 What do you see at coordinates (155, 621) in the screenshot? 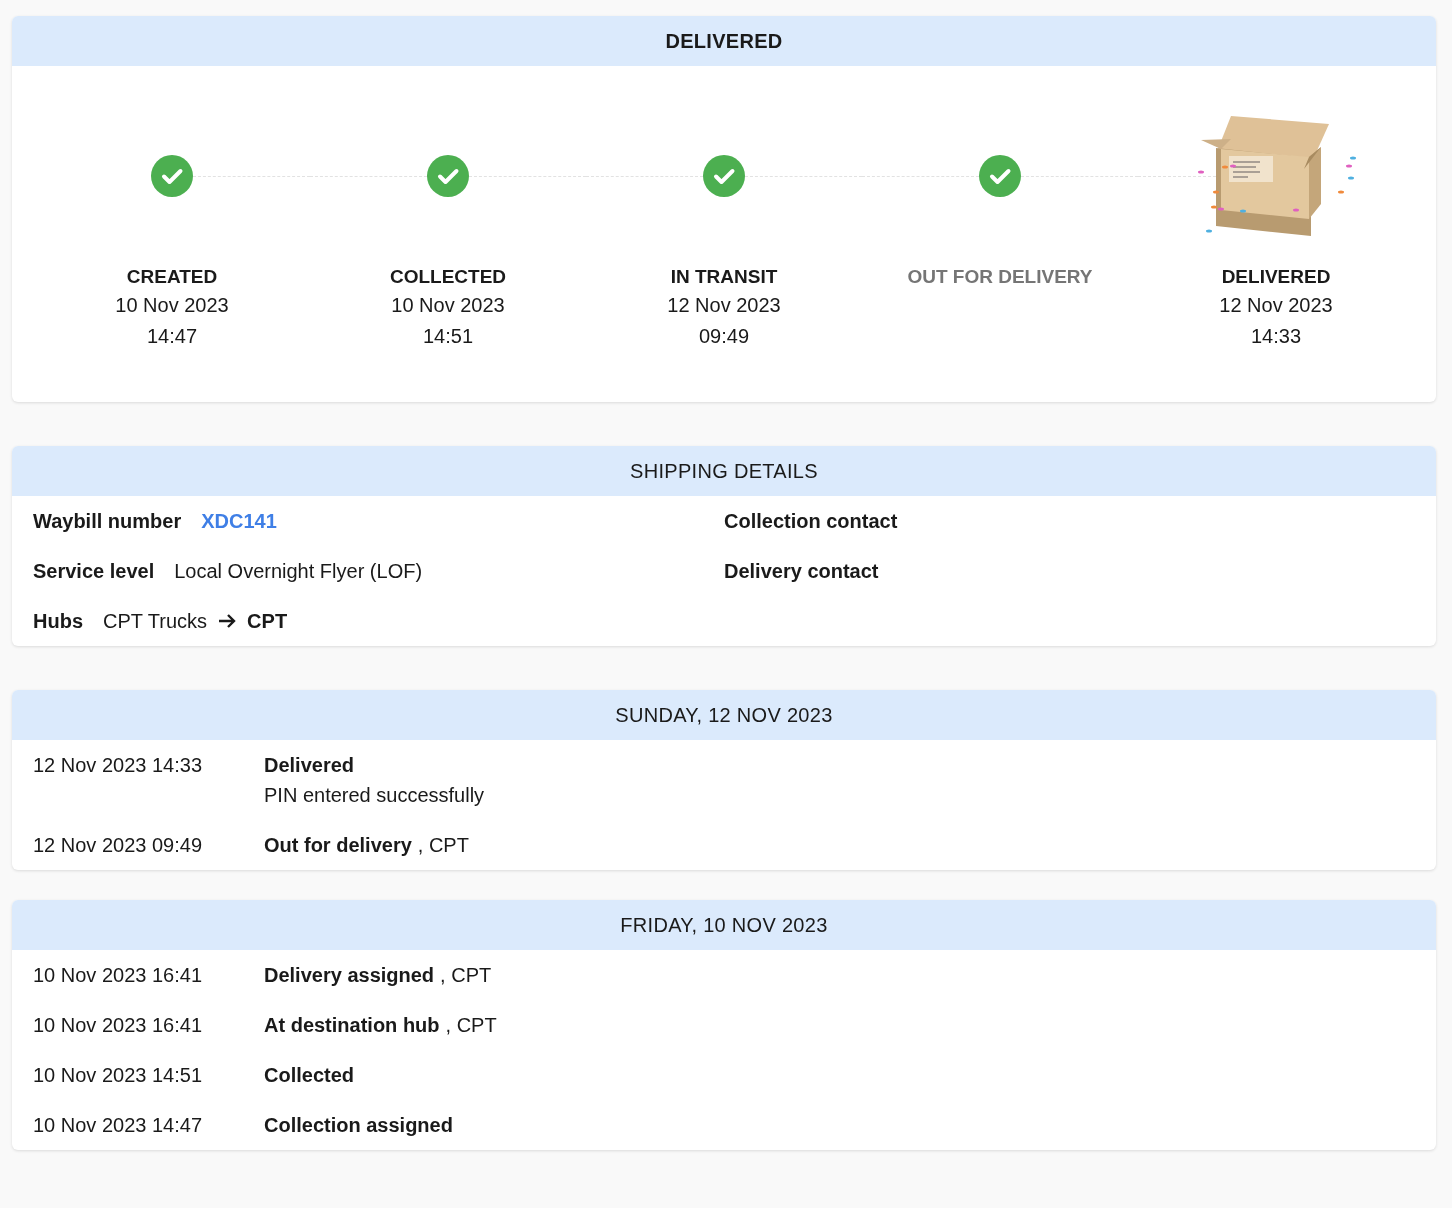
I see `field-value: CPT Trucks` at bounding box center [155, 621].